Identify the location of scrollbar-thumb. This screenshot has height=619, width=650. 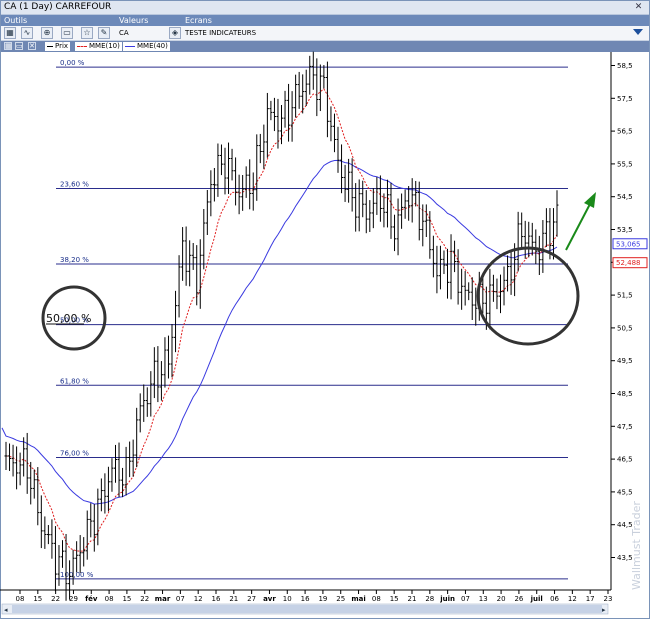
(307, 609).